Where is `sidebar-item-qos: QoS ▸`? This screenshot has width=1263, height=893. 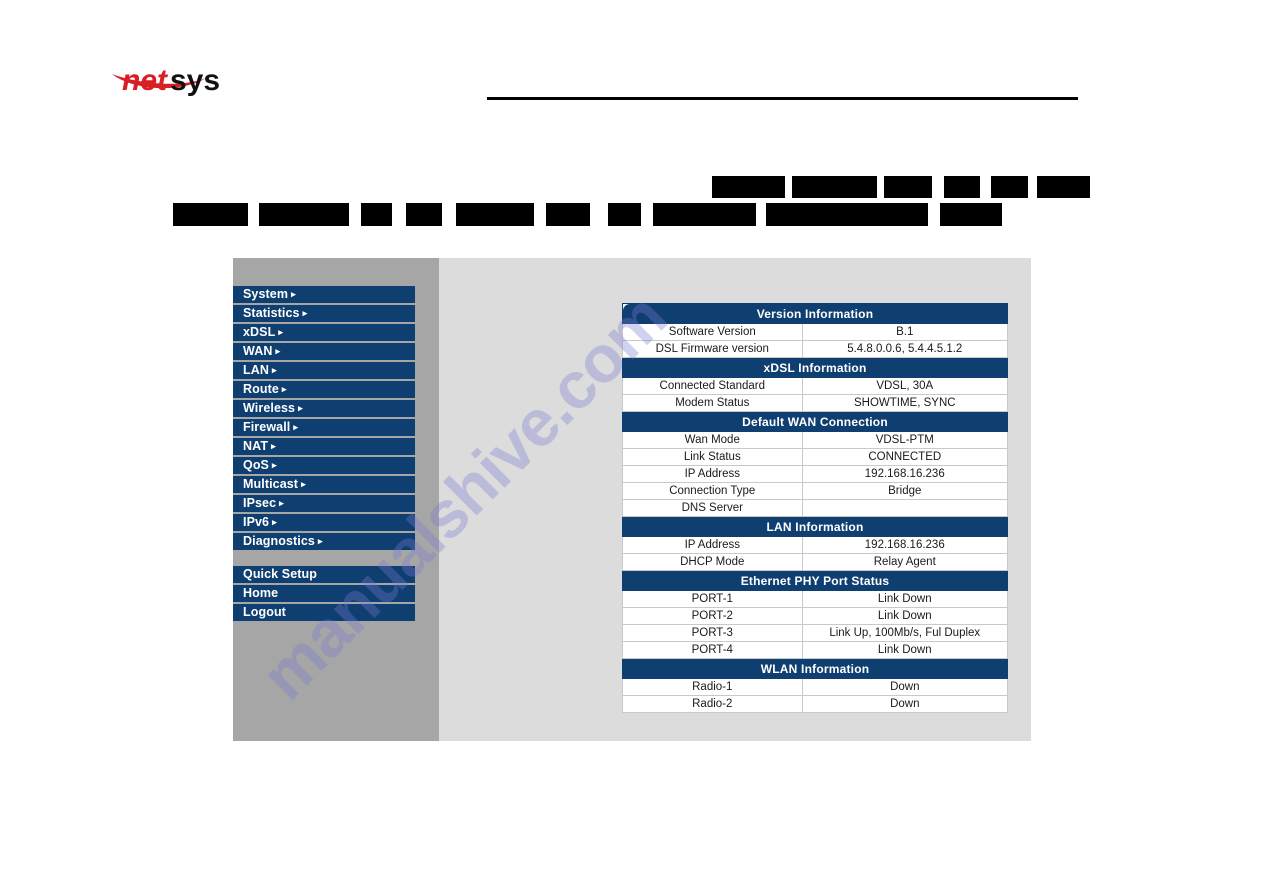 sidebar-item-qos: QoS ▸ is located at coordinates (324, 465).